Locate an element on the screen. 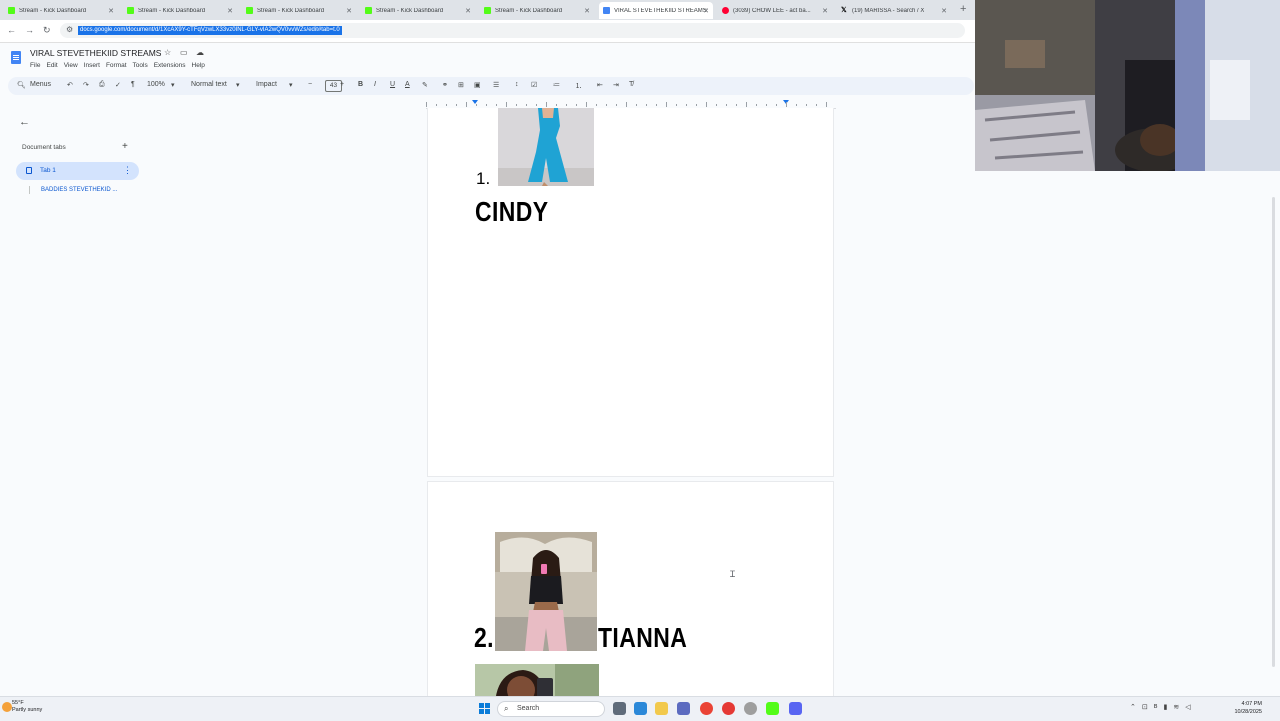  line-spacing-icon: ↕ is located at coordinates (517, 84).